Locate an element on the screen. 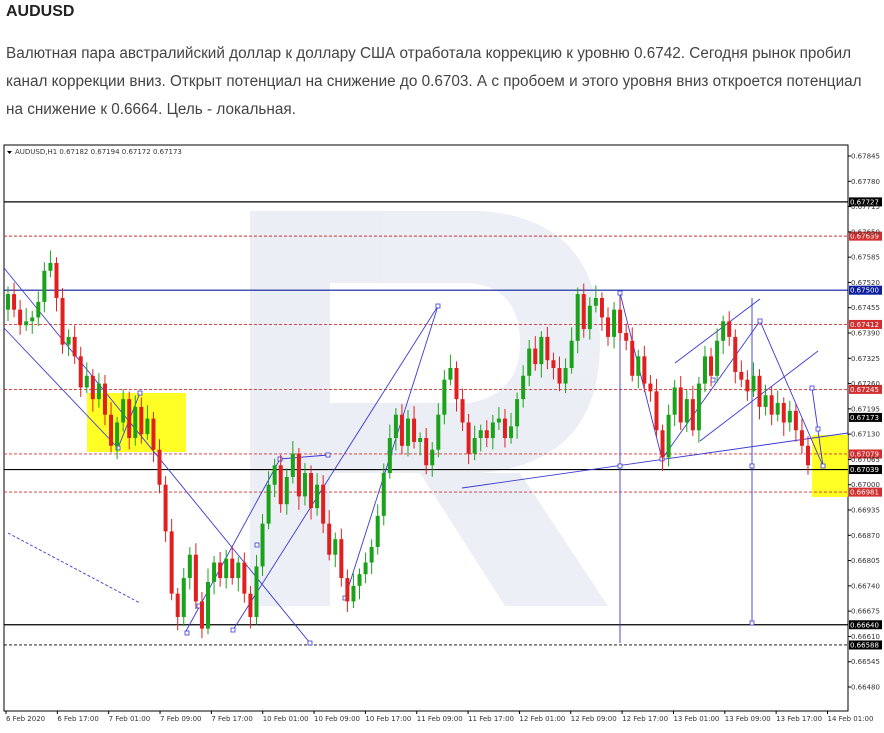 Image resolution: width=884 pixels, height=733 pixels. y-tick-label: 0.66675 is located at coordinates (865, 612).